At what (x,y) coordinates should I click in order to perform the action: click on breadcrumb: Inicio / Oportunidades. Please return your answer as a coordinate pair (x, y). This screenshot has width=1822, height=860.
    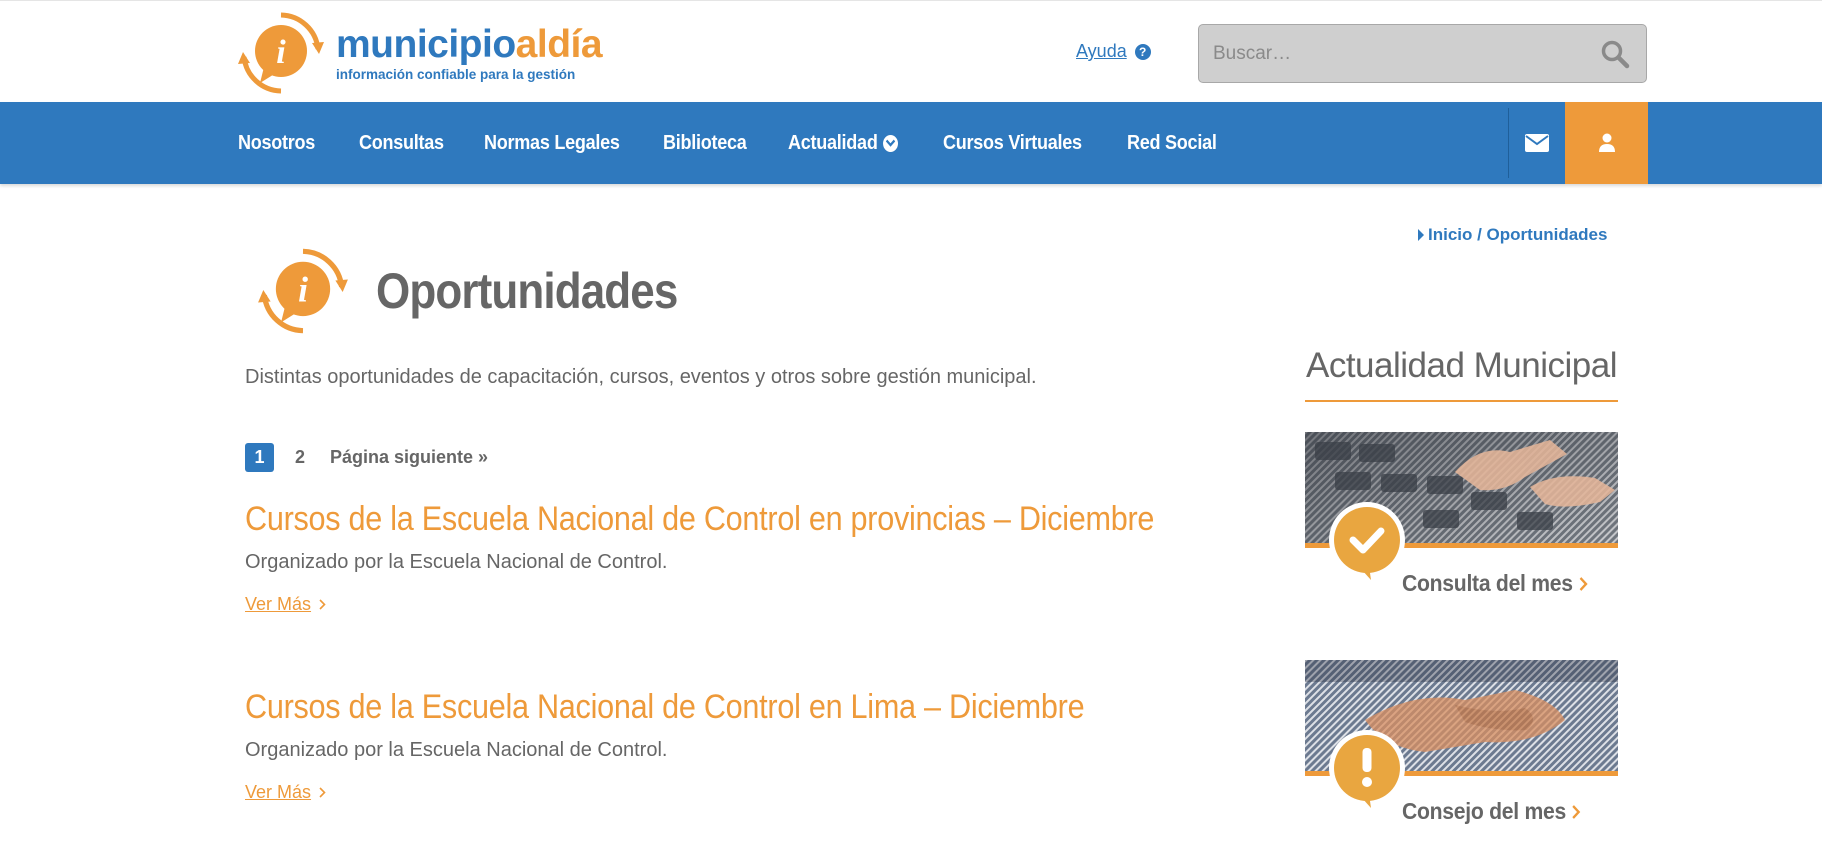
    Looking at the image, I should click on (1512, 235).